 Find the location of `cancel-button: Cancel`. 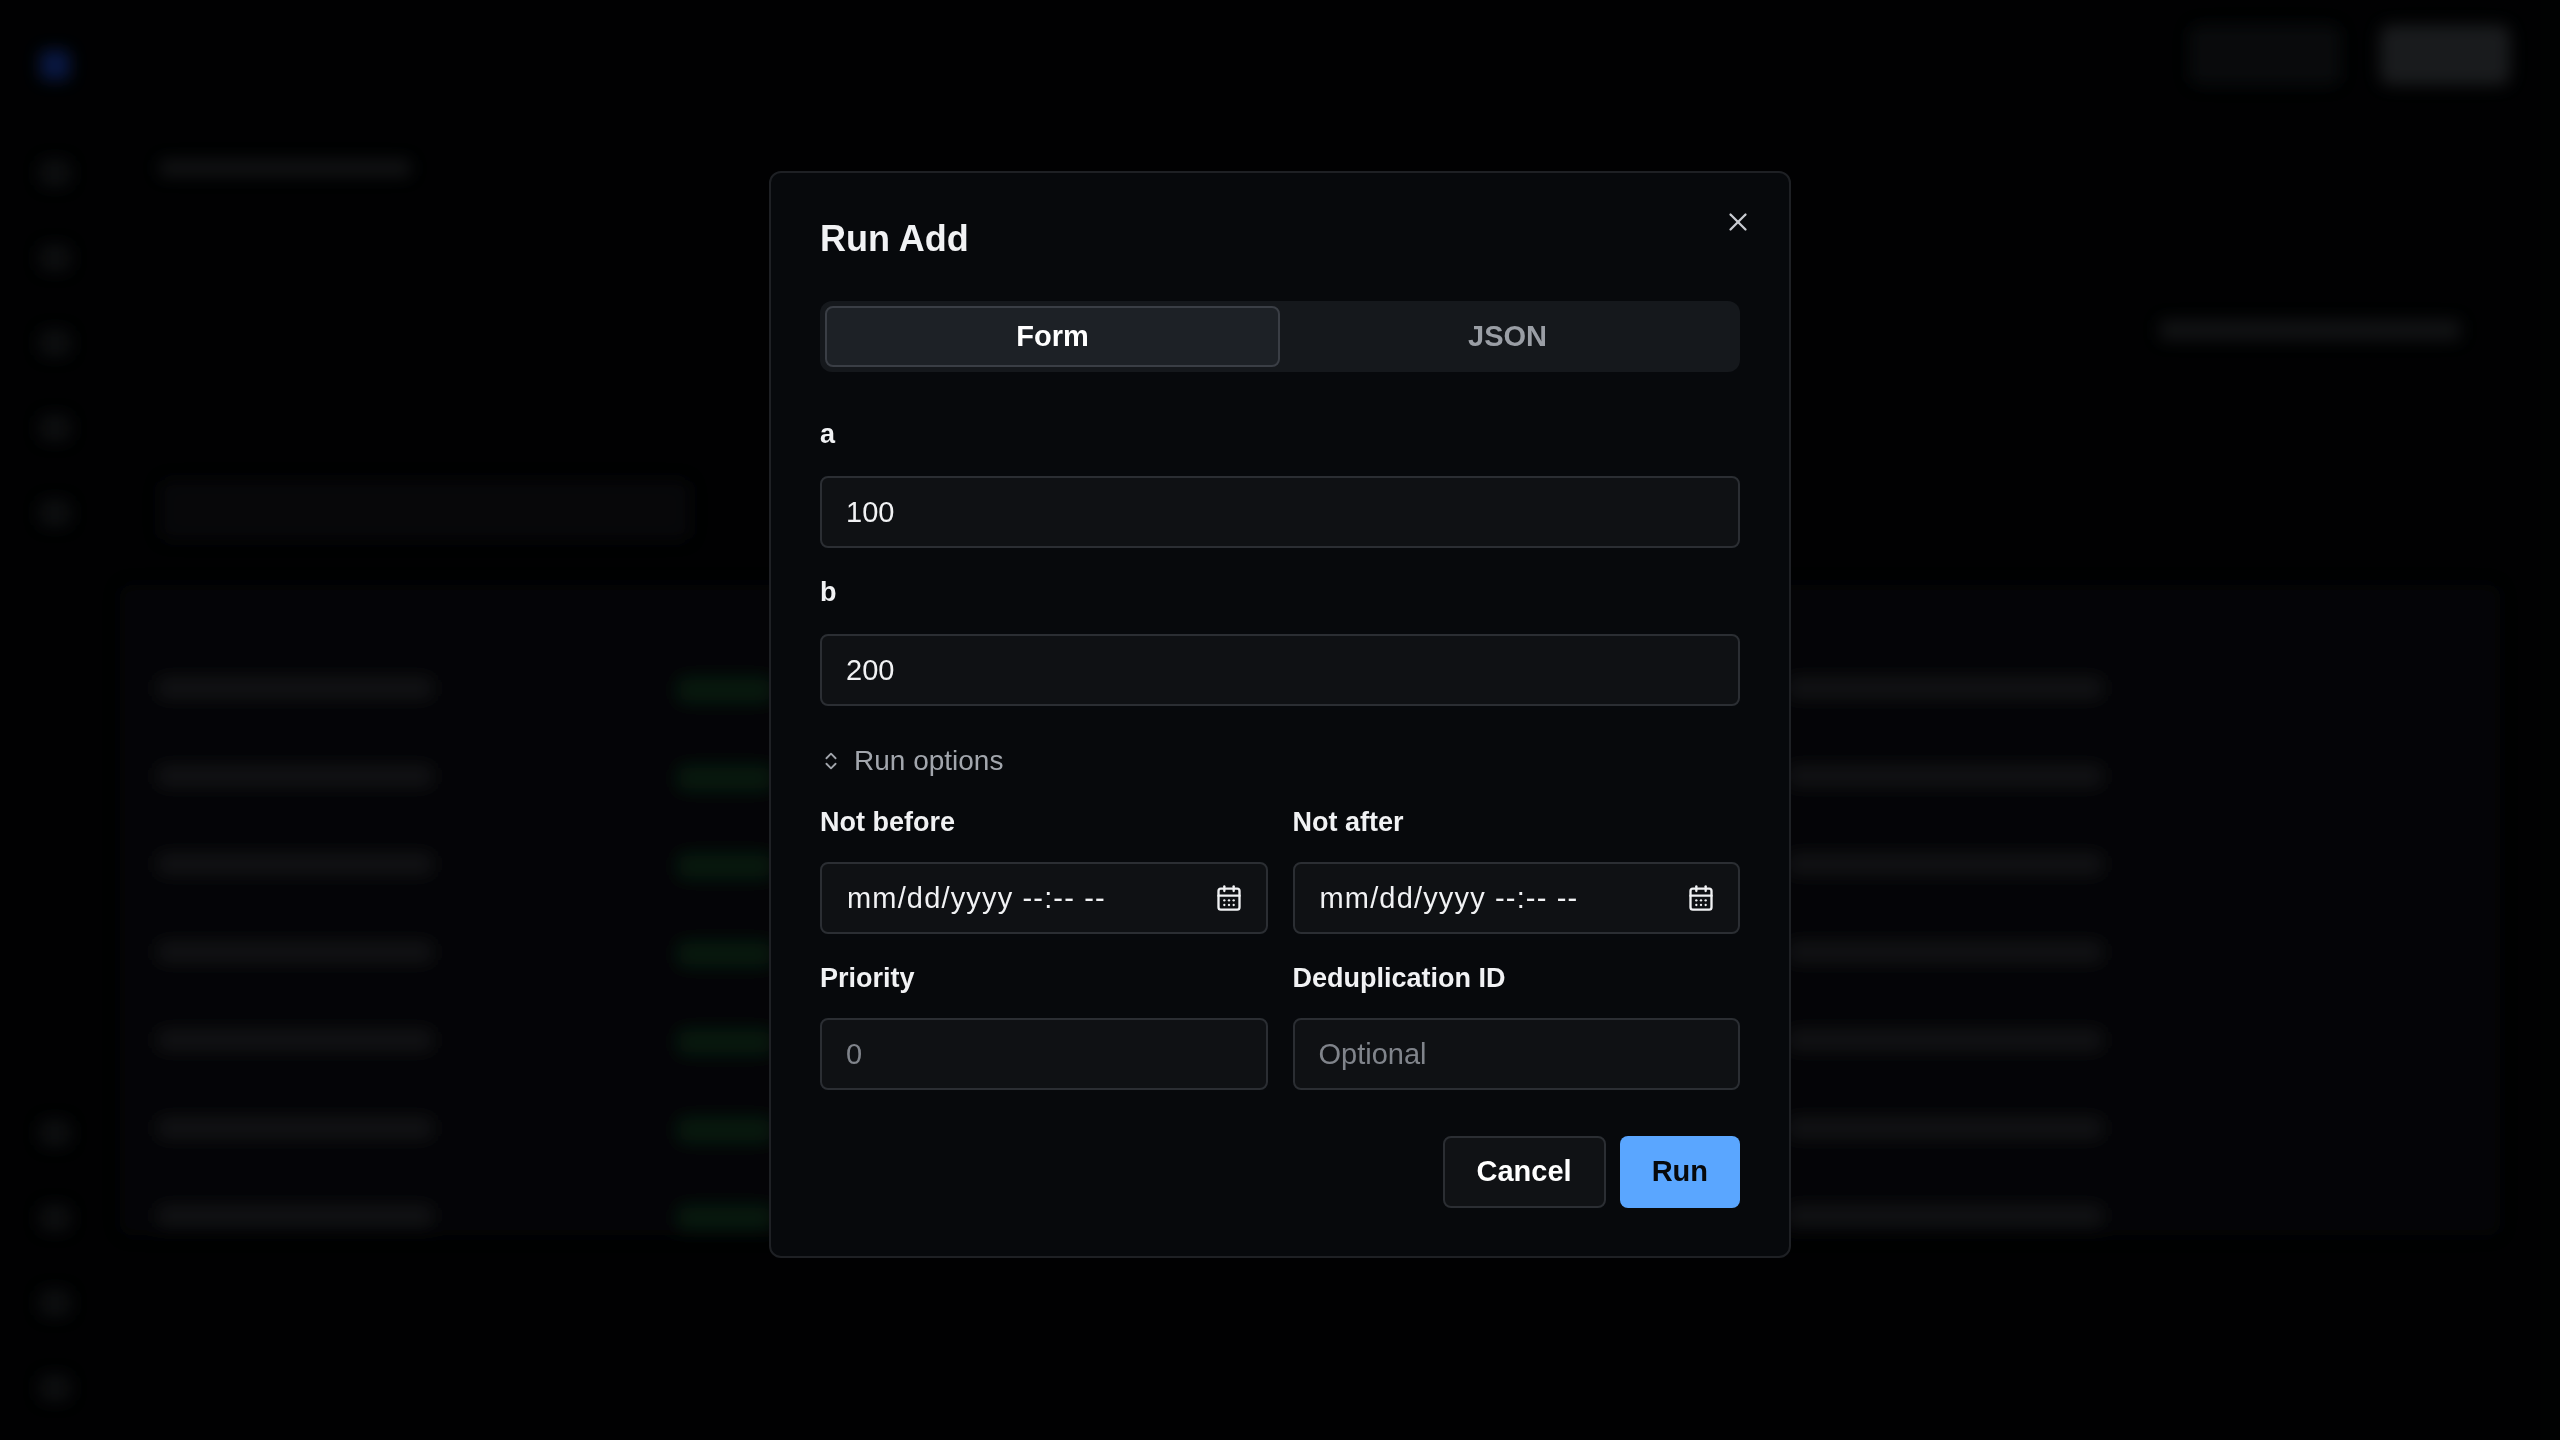

cancel-button: Cancel is located at coordinates (1524, 1172).